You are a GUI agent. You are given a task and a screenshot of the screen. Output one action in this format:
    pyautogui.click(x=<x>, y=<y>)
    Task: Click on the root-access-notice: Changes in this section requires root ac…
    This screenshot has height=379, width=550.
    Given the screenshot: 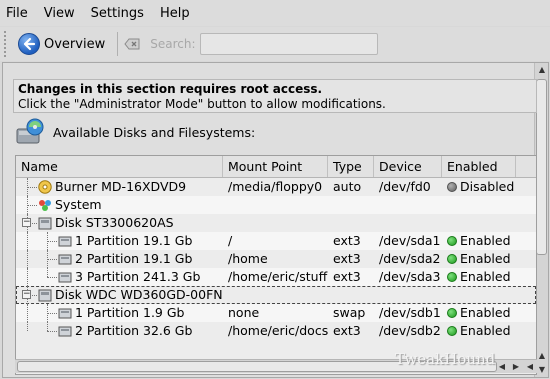 What is the action you would take?
    pyautogui.click(x=275, y=96)
    